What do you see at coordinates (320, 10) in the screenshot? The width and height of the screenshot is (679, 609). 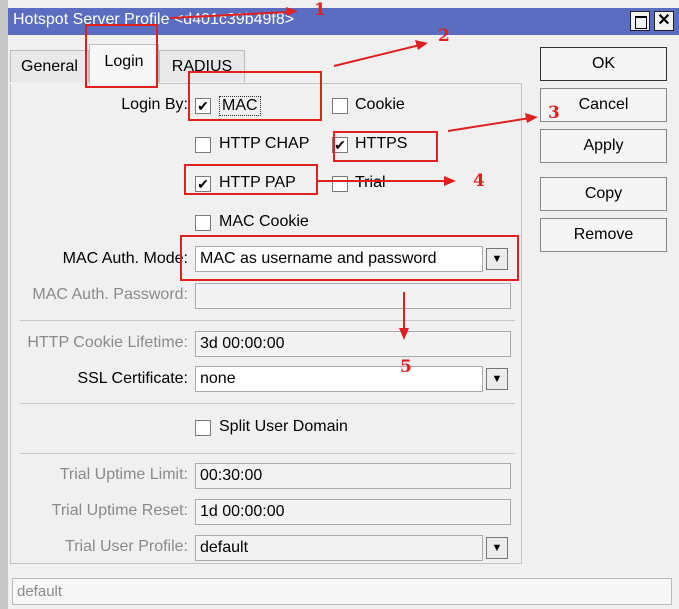 I see `annotation-label-1: 1` at bounding box center [320, 10].